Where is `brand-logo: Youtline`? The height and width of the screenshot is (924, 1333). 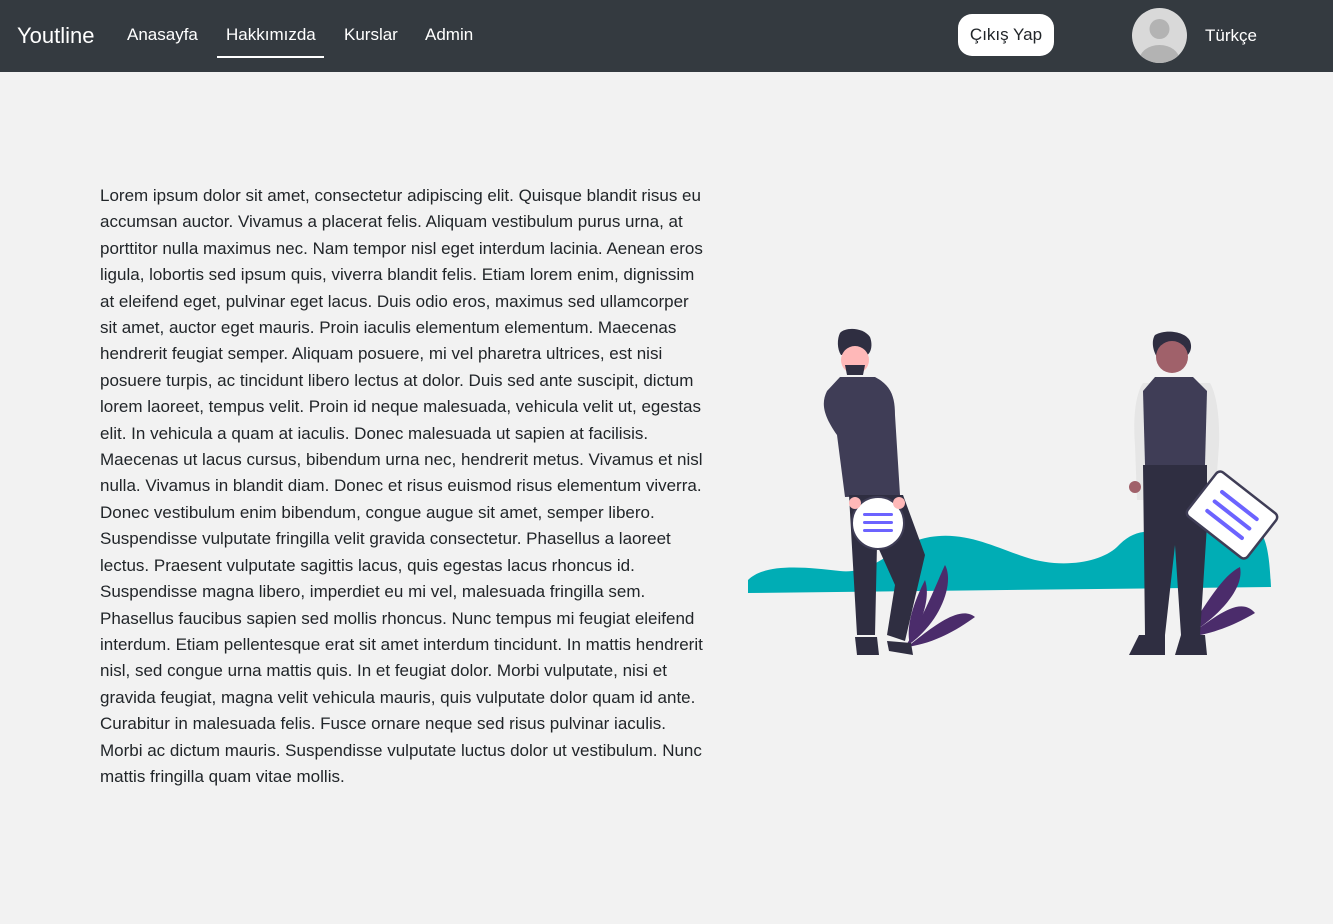
brand-logo: Youtline is located at coordinates (55, 36).